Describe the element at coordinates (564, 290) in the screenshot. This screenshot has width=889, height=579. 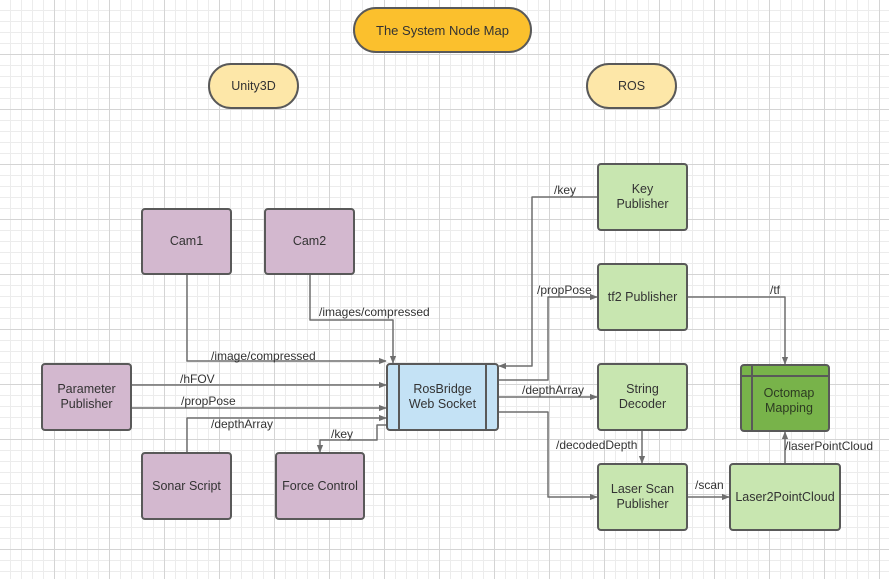
I see `edge-label-proppose-right: /propPose` at that location.